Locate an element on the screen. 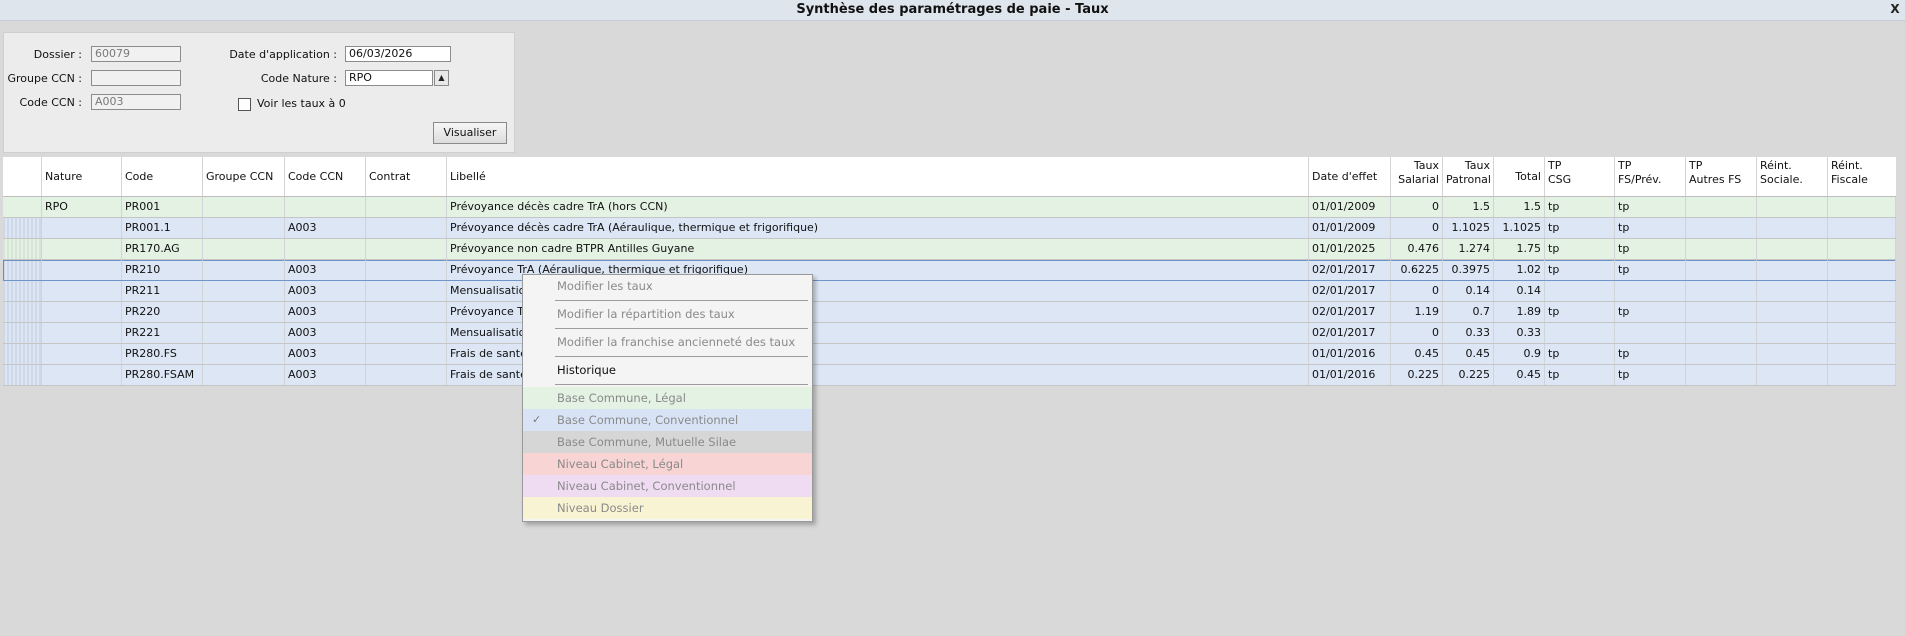  close-icon: X is located at coordinates (1895, 9).